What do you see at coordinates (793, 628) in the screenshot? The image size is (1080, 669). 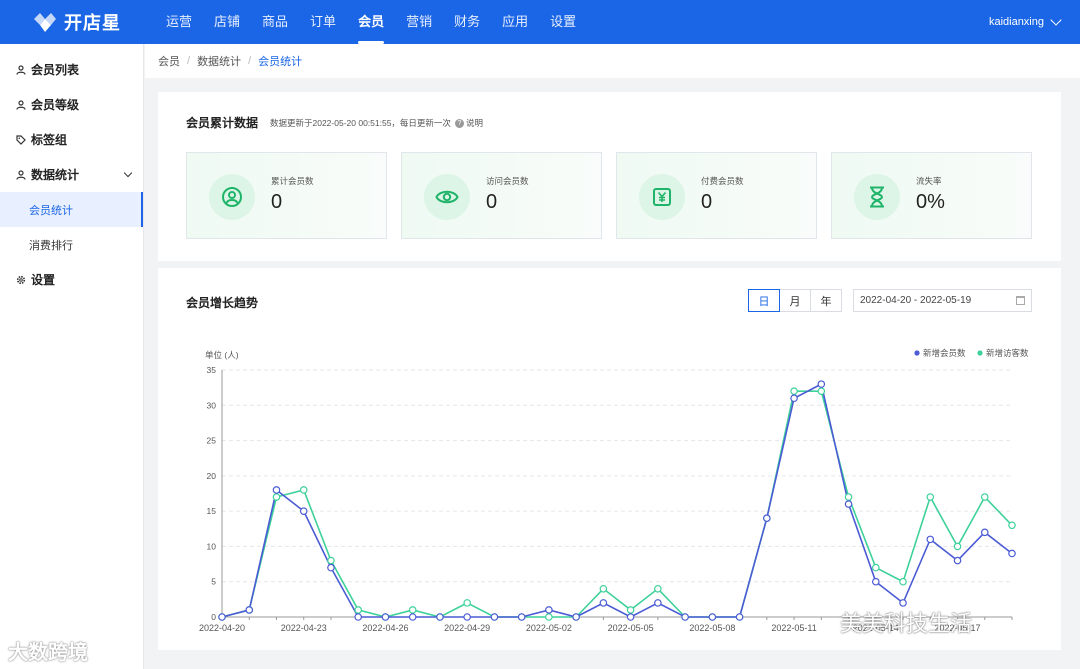 I see `x-tick-label: 2022-05-11` at bounding box center [793, 628].